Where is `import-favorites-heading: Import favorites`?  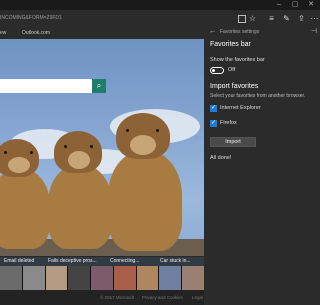 import-favorites-heading: Import favorites is located at coordinates (234, 86).